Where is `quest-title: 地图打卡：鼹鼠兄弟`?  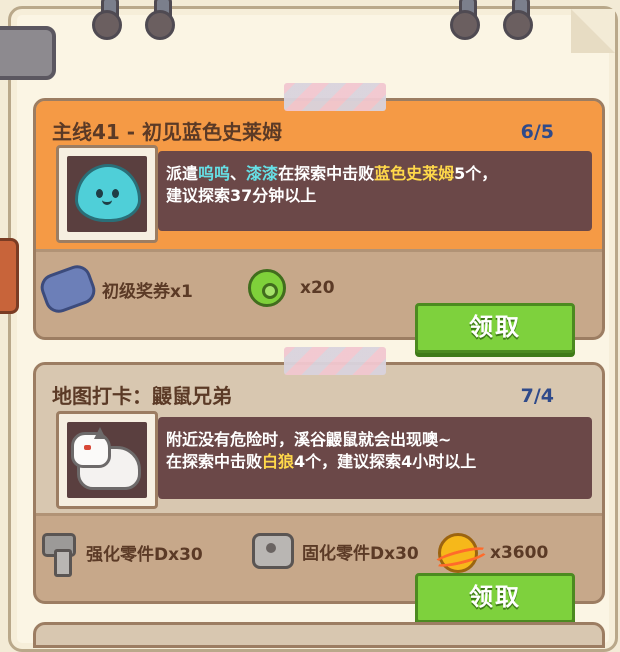
quest-title: 地图打卡：鼹鼠兄弟 is located at coordinates (142, 396).